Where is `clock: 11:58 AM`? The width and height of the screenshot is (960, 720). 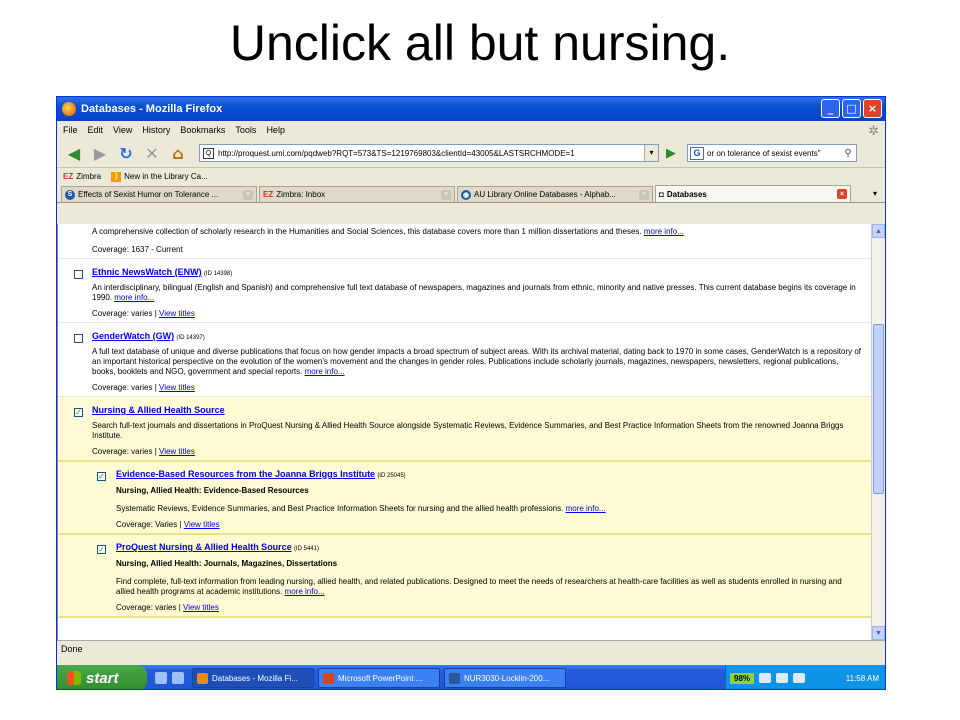 clock: 11:58 AM is located at coordinates (865, 678).